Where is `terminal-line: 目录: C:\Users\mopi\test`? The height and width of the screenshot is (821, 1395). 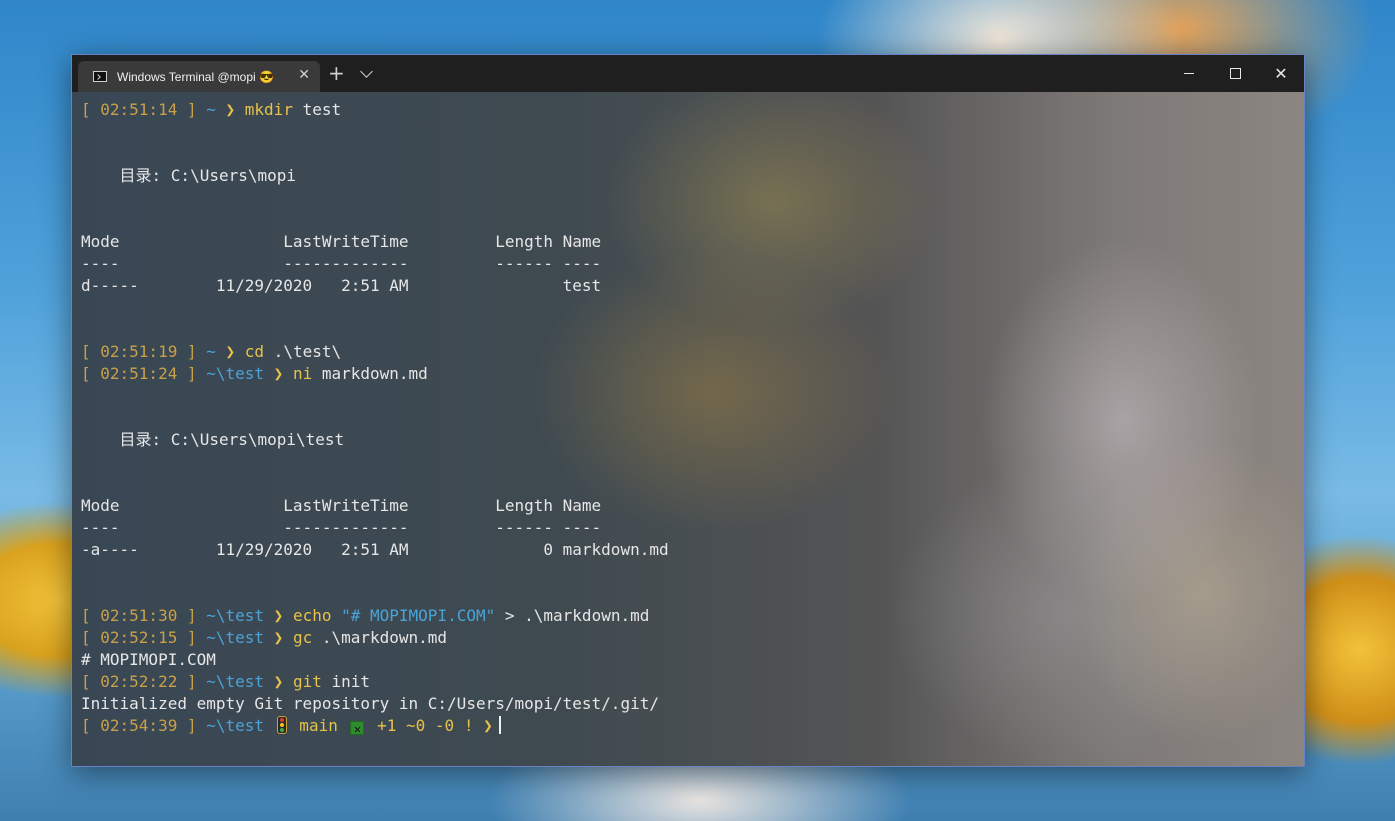
terminal-line: 目录: C:\Users\mopi\test is located at coordinates (375, 440).